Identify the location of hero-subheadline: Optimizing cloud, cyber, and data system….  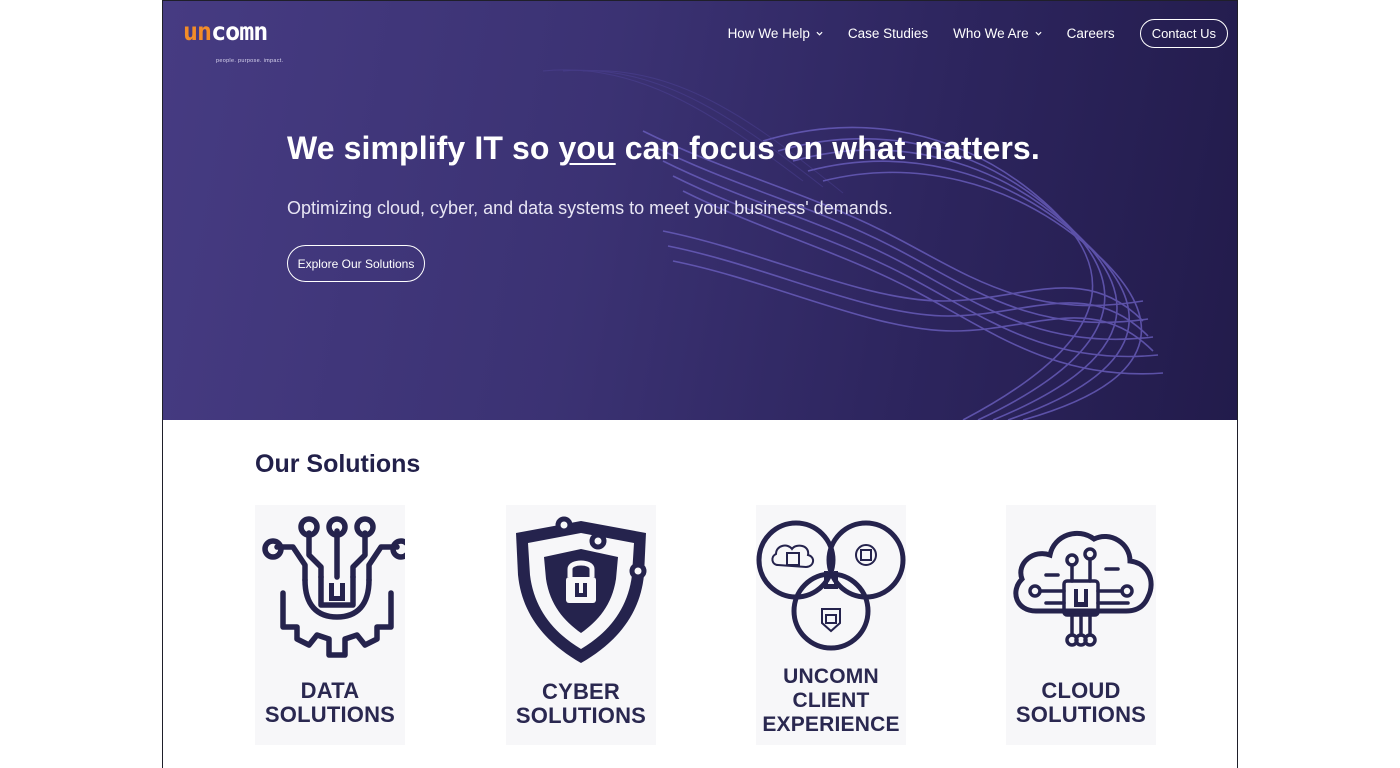
(590, 208).